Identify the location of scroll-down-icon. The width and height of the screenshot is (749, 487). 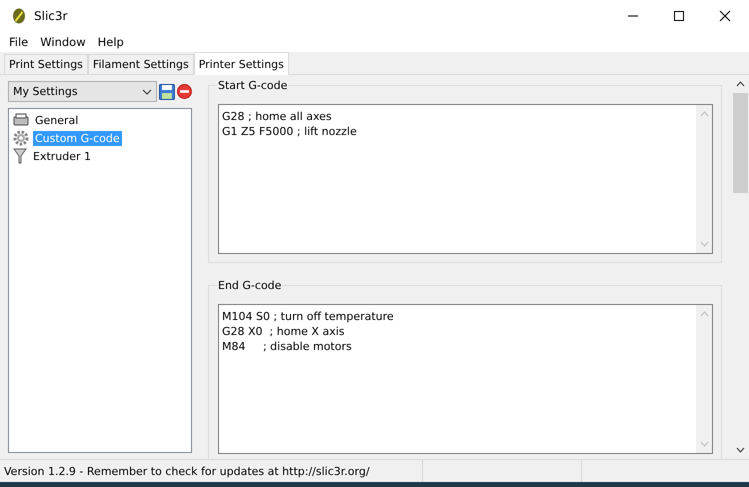
(740, 450).